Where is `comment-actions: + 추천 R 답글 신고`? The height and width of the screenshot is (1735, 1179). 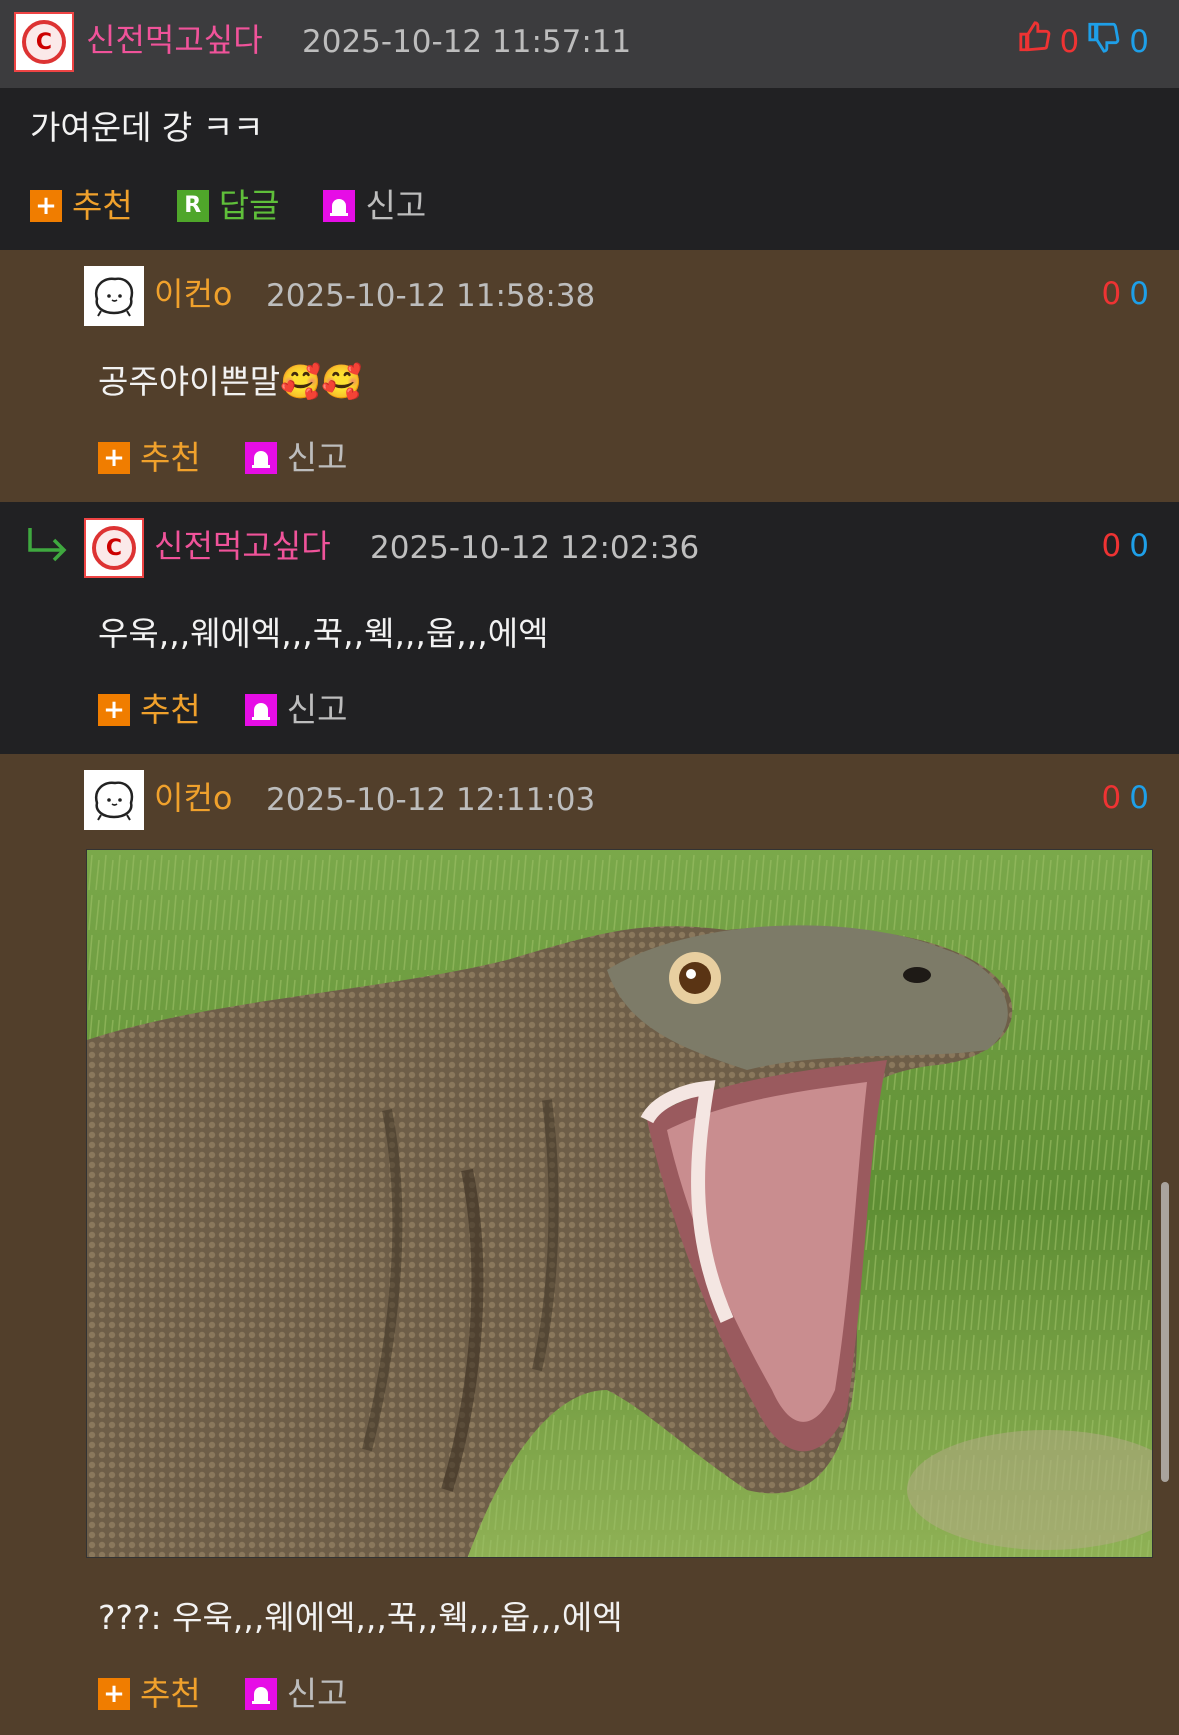 comment-actions: + 추천 R 답글 신고 is located at coordinates (228, 206).